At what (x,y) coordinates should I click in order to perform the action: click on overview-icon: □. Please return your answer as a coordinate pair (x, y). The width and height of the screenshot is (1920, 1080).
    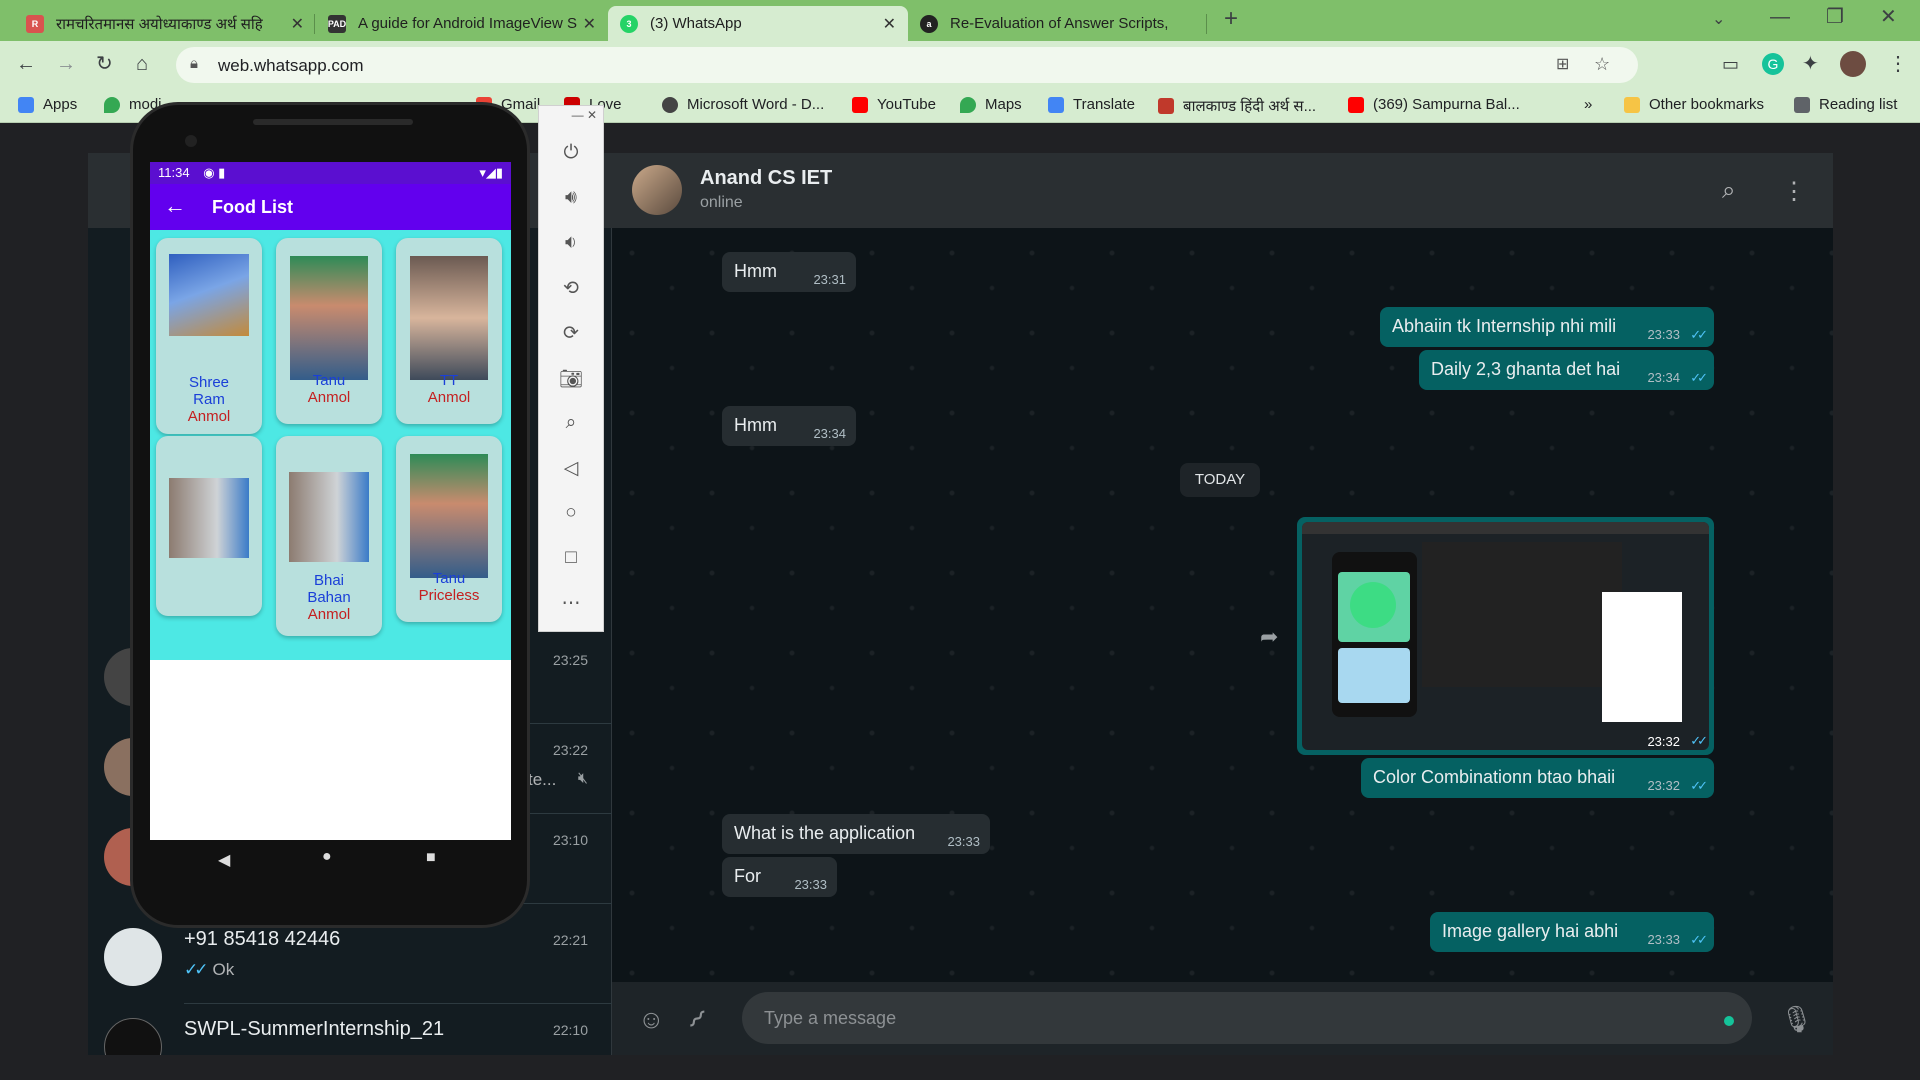
    Looking at the image, I should click on (571, 558).